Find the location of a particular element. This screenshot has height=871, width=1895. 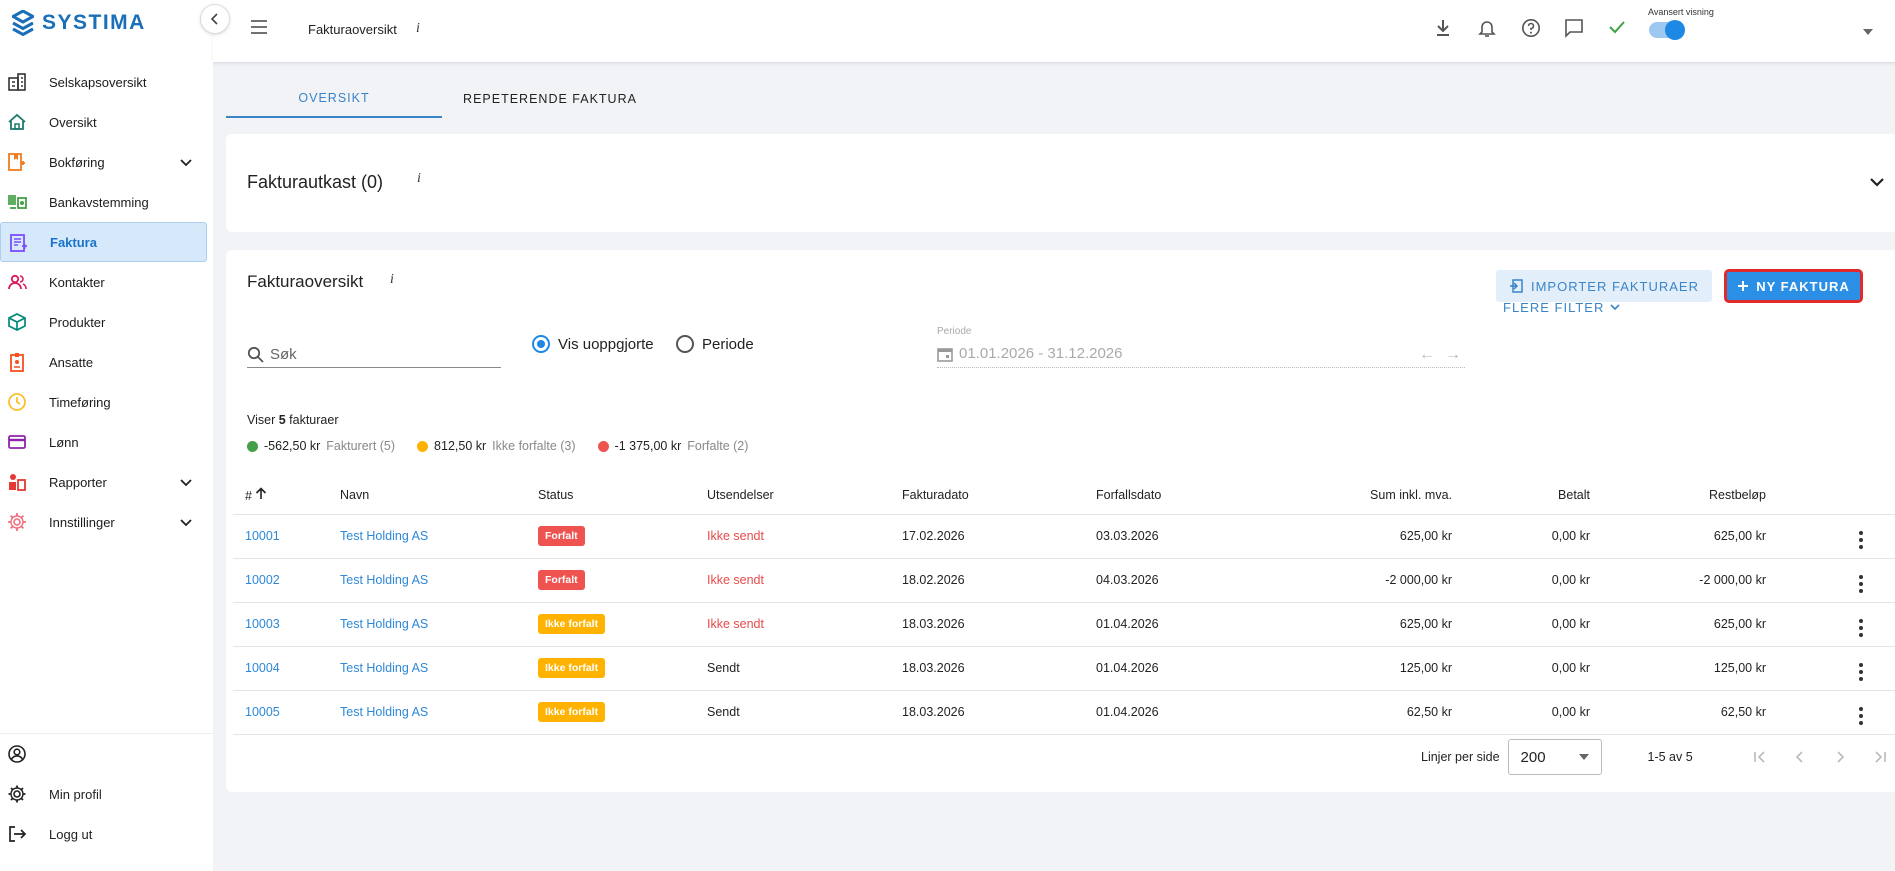

first-page-icon is located at coordinates (1760, 757).